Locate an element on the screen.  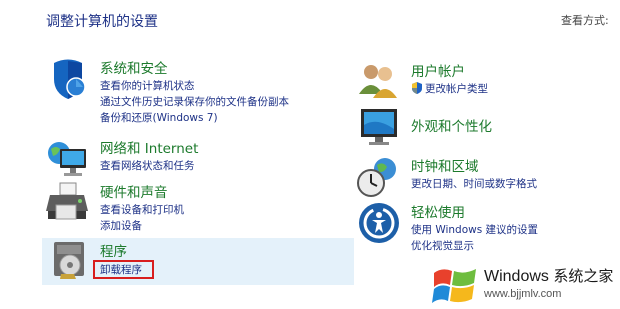
clock-region-title: 时钟和区域 is located at coordinates (445, 165).